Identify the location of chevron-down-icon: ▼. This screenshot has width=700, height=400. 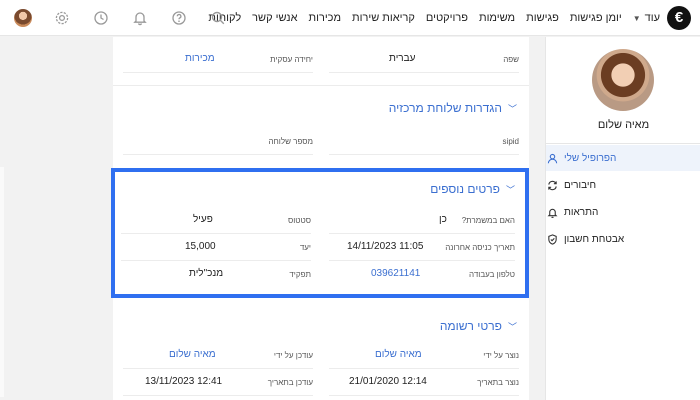
(636, 18).